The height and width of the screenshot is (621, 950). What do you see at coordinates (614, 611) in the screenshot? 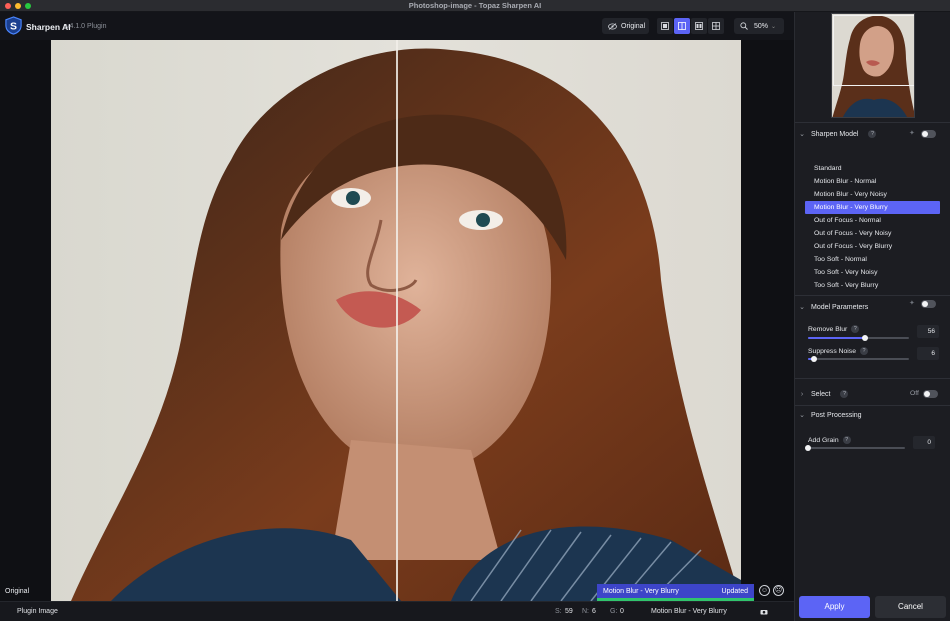
I see `grain-stat-label: G:` at bounding box center [614, 611].